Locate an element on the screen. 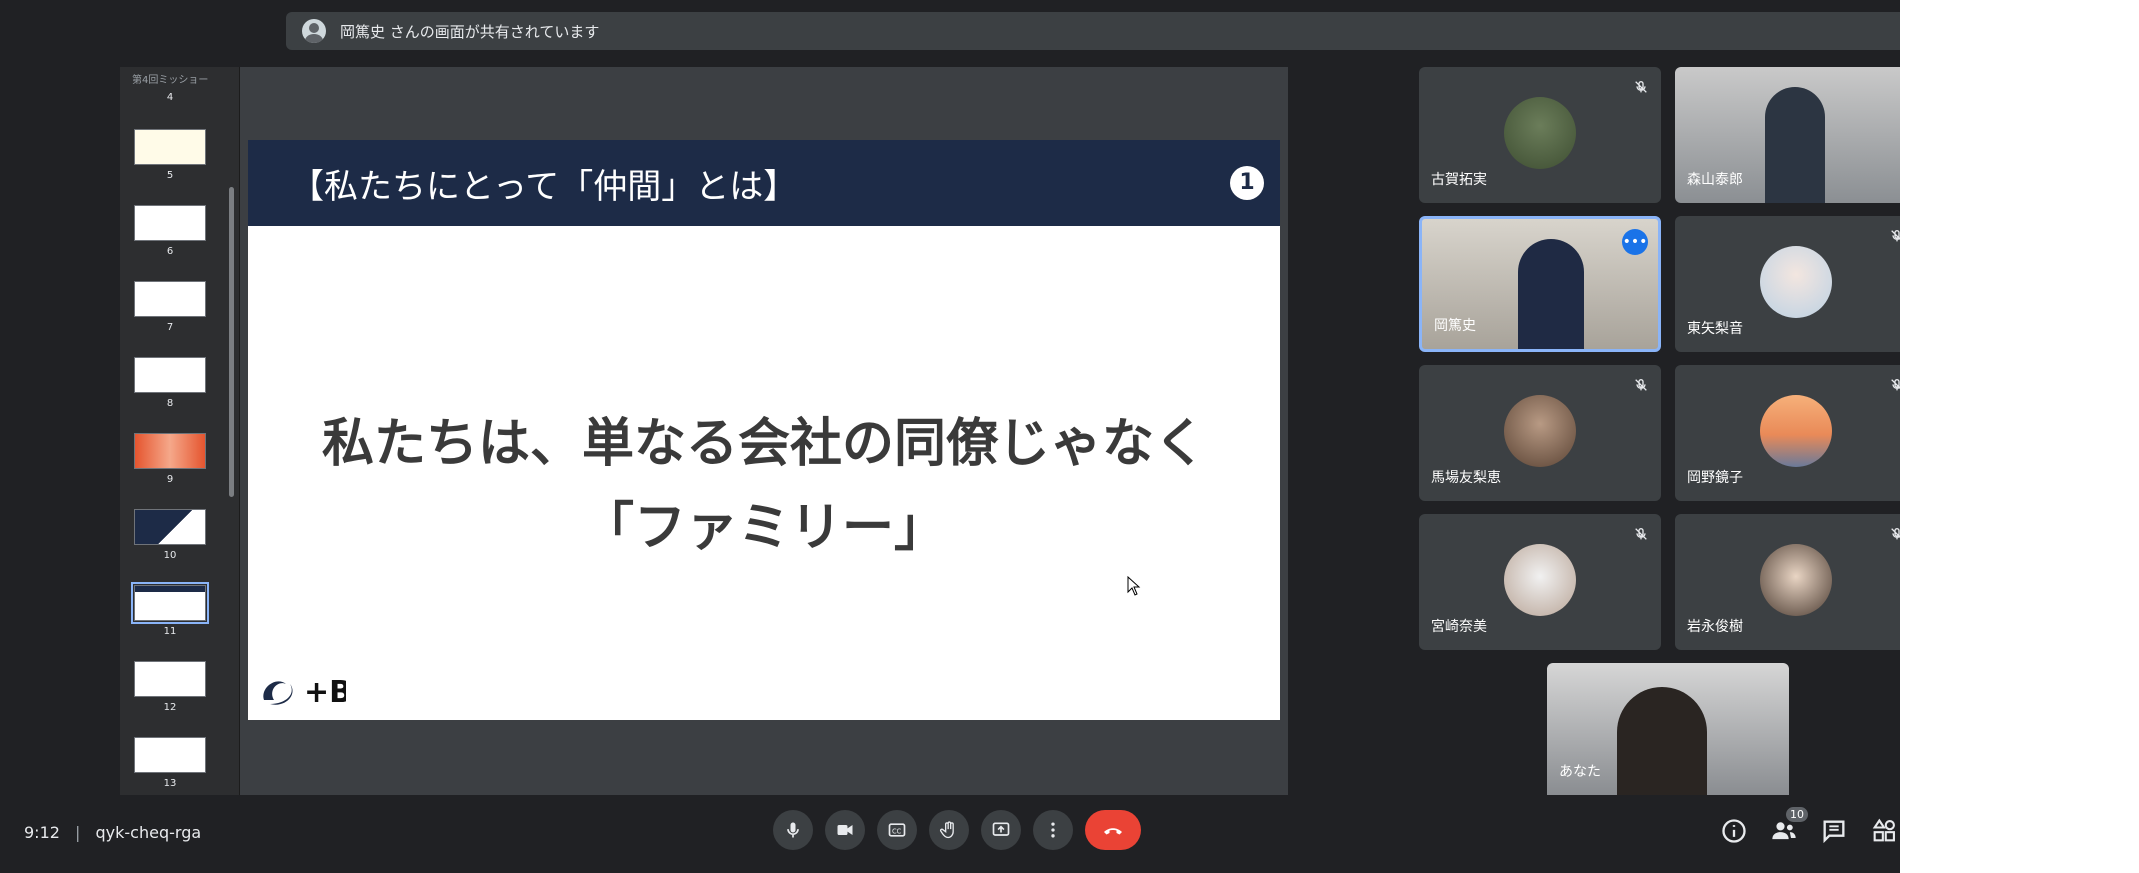  thumbnail-slide: 4 is located at coordinates (170, 95).